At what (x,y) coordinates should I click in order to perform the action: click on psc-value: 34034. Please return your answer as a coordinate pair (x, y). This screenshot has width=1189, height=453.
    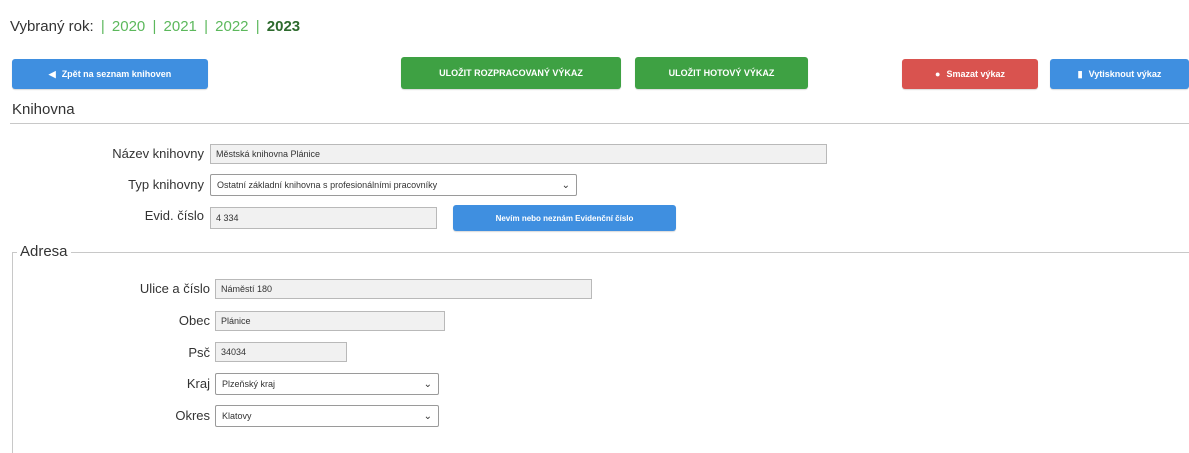
    Looking at the image, I should click on (234, 352).